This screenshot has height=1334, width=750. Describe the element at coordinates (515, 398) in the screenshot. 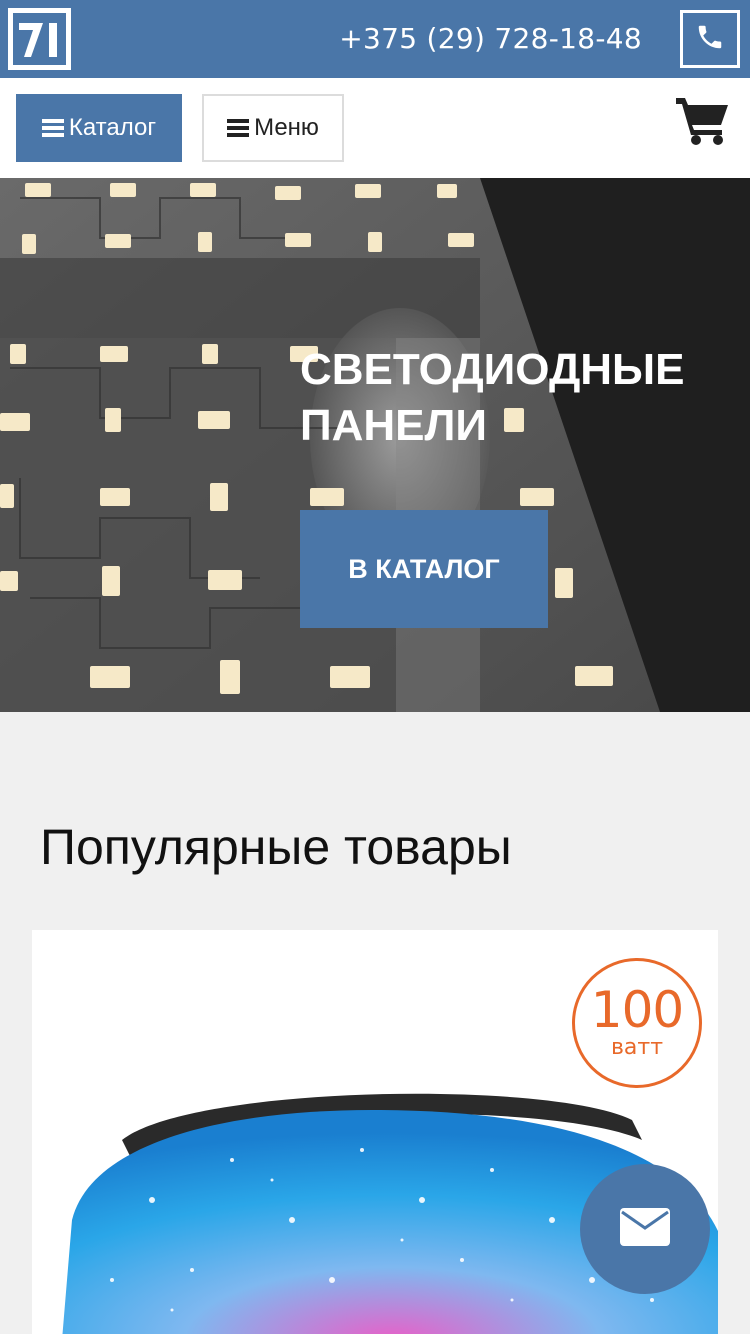

I see `hero-title: СВЕТОДИОДНЫЕ ПАНЕЛИ` at that location.